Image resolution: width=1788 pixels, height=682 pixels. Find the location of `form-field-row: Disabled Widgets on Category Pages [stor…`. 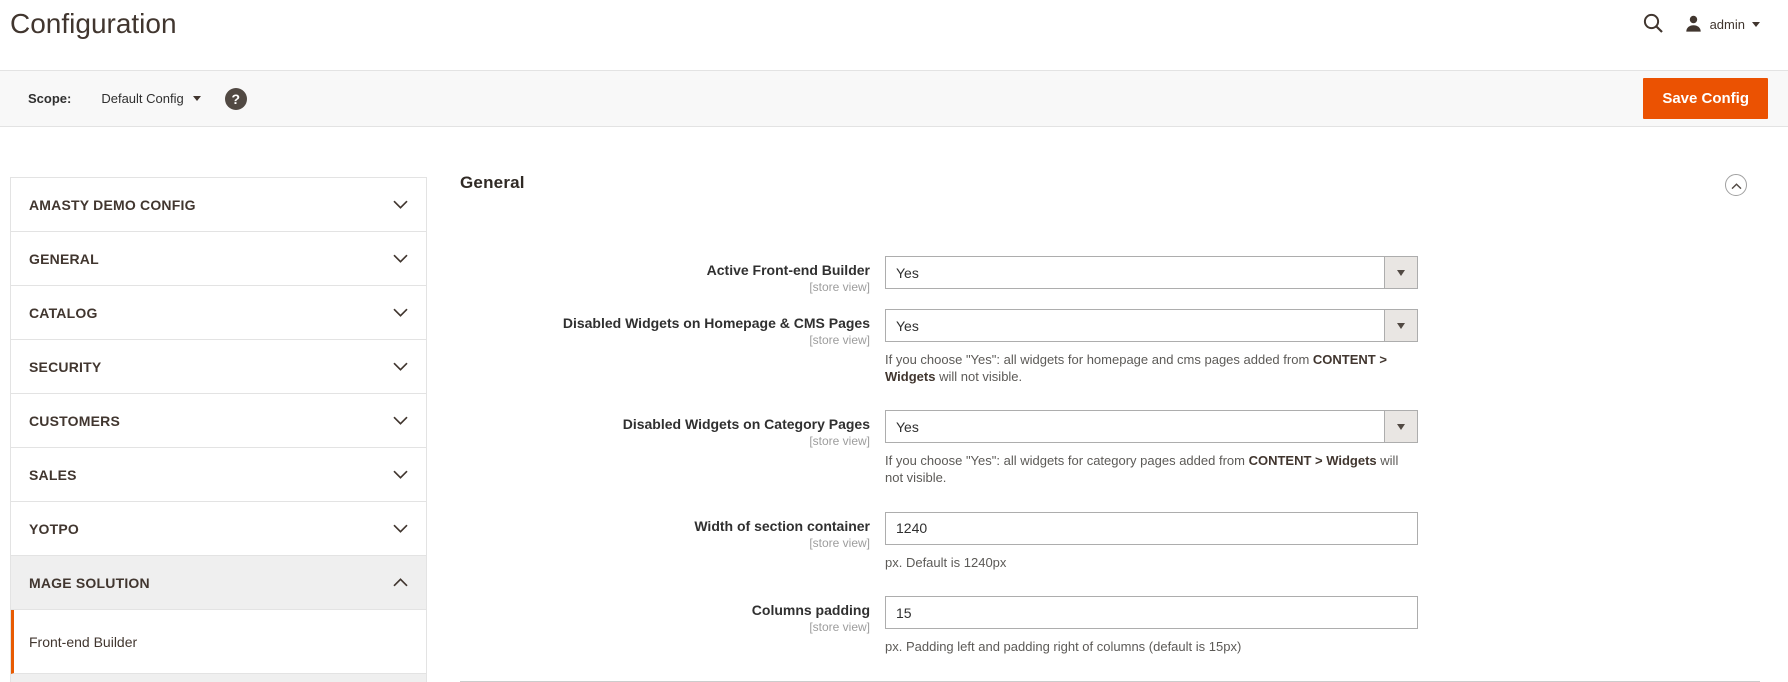

form-field-row: Disabled Widgets on Category Pages [stor… is located at coordinates (1124, 453).